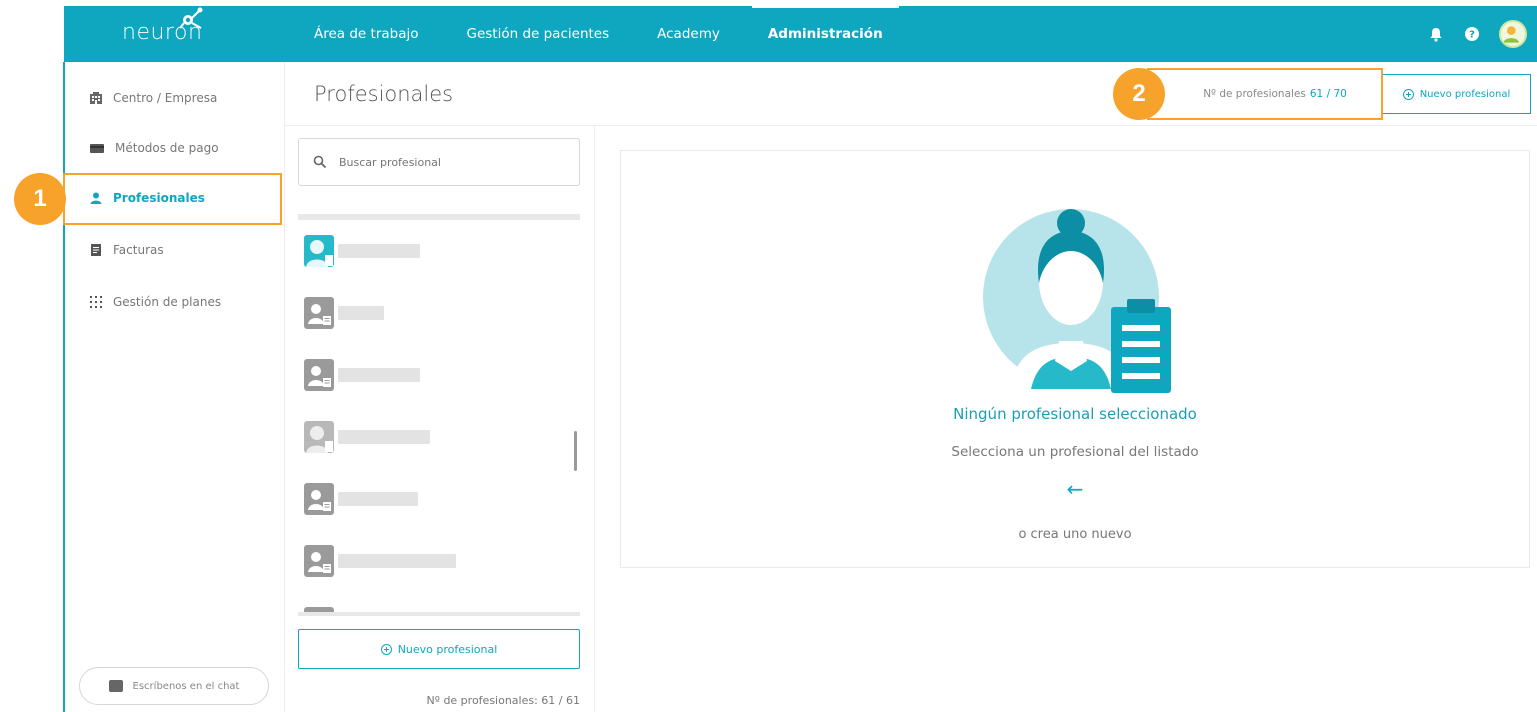 The width and height of the screenshot is (1537, 712). Describe the element at coordinates (173, 250) in the screenshot. I see `sidebar-item-facturas: Facturas` at that location.